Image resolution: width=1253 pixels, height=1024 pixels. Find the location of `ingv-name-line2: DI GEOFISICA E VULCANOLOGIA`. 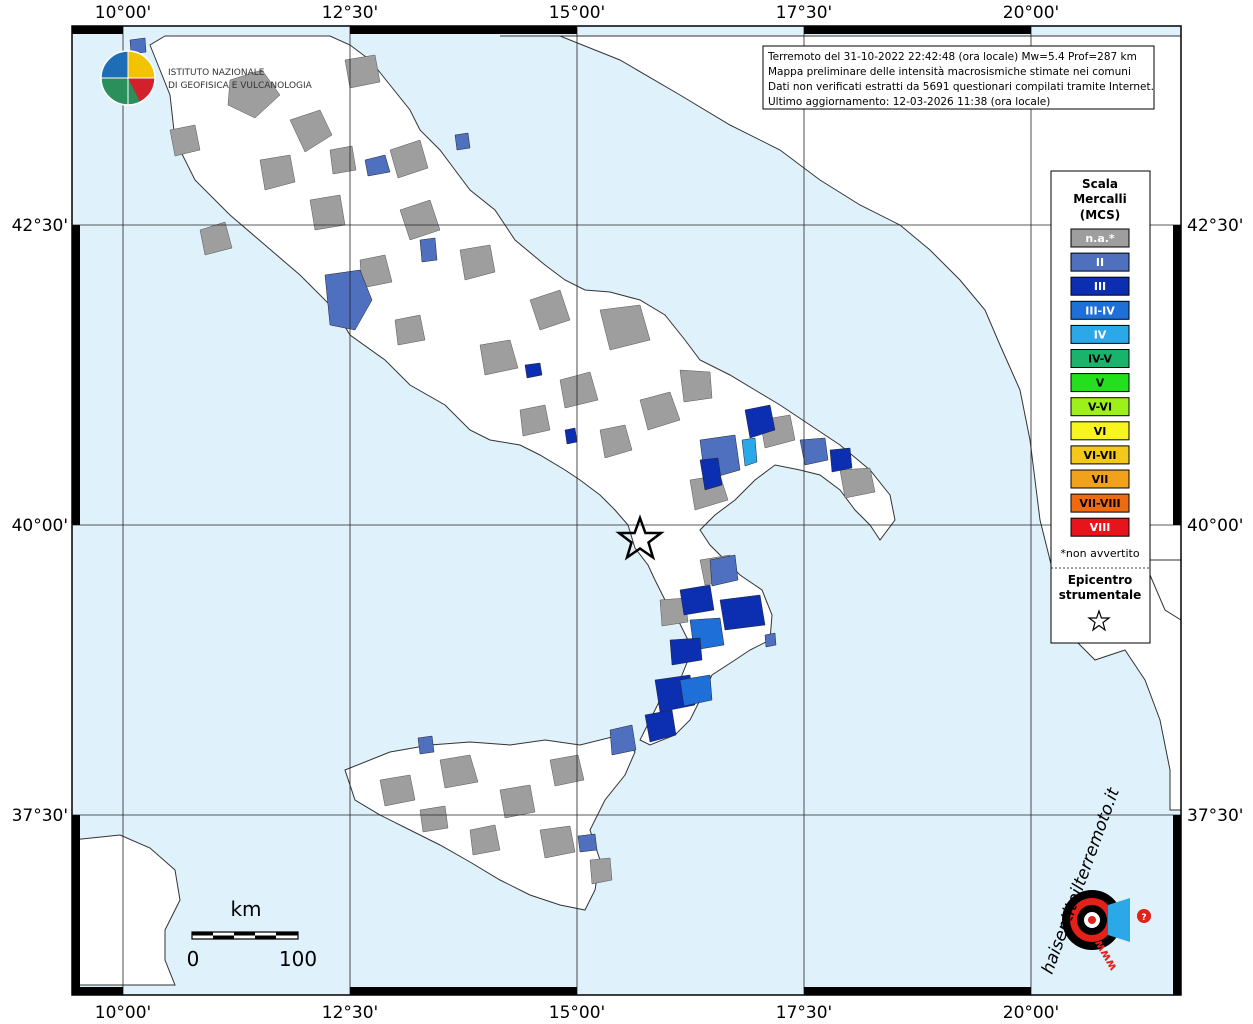

ingv-name-line2: DI GEOFISICA E VULCANOLOGIA is located at coordinates (240, 86).